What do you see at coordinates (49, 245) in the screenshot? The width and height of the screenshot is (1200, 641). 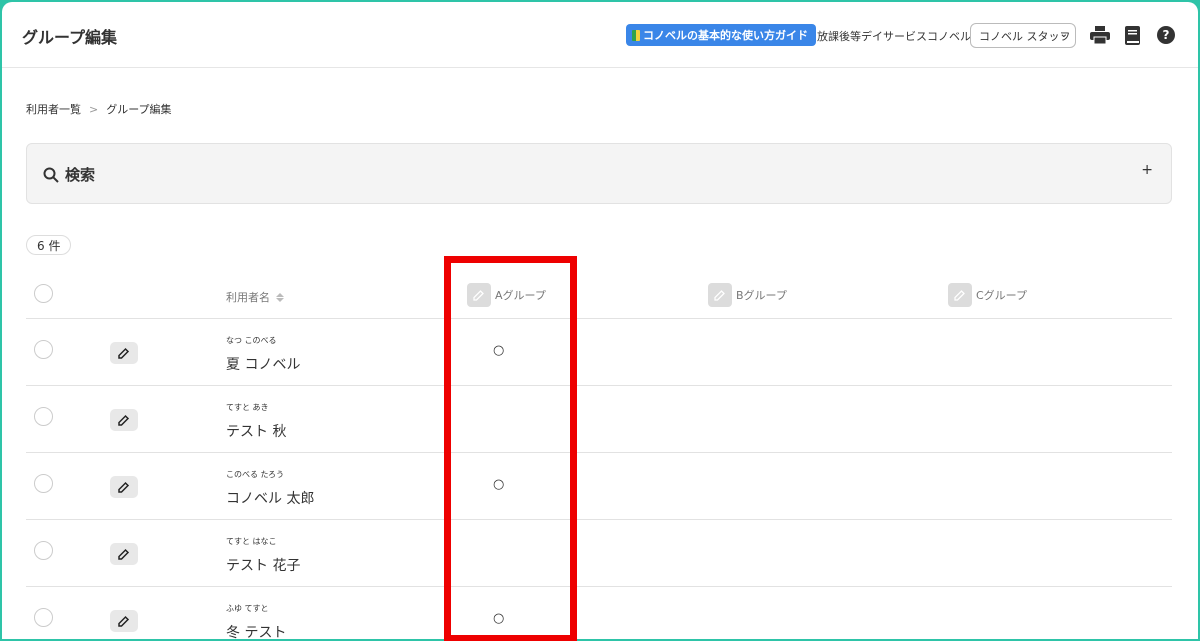 I see `result-count: 6 件` at bounding box center [49, 245].